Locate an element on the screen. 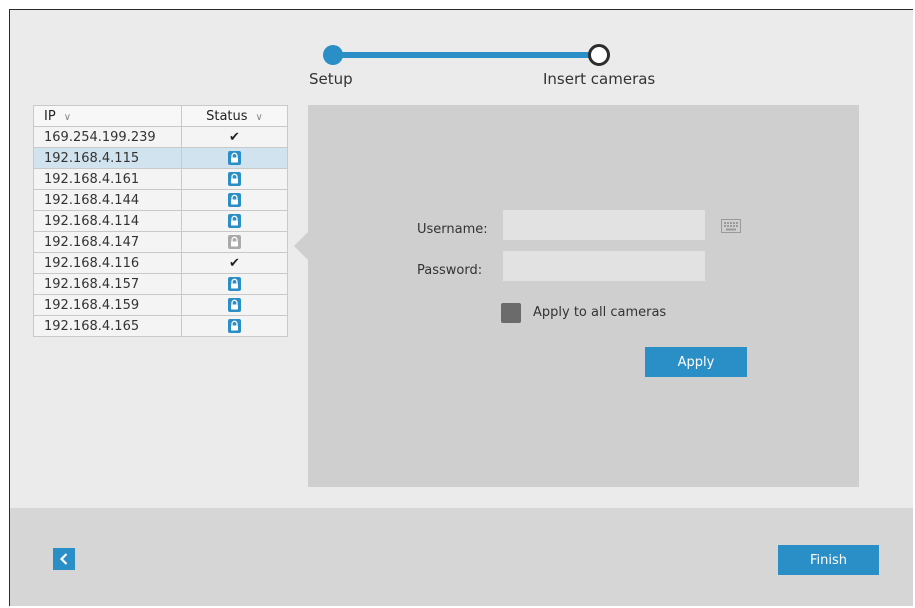  table-row: 192.168.4.144 is located at coordinates (160, 200).